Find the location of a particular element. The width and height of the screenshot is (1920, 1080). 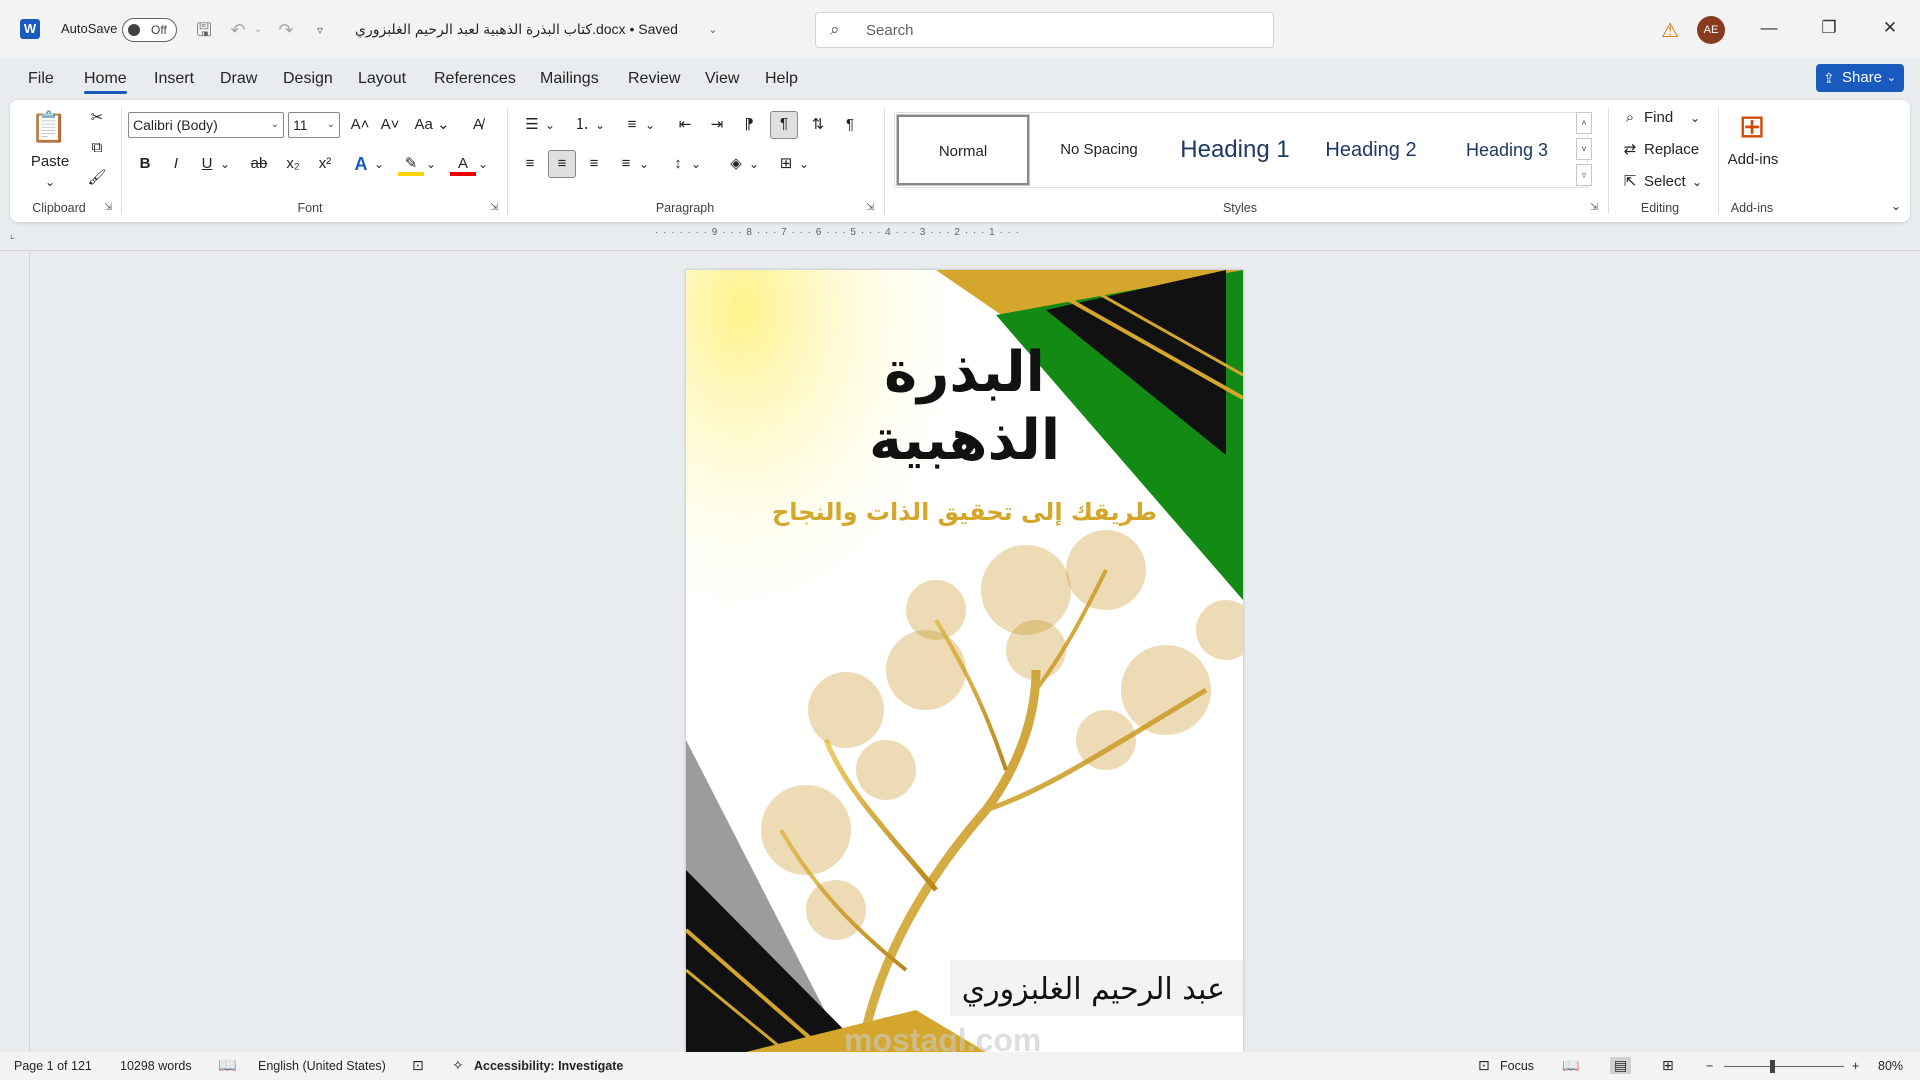

tab-mailings: Mailings is located at coordinates (569, 79).